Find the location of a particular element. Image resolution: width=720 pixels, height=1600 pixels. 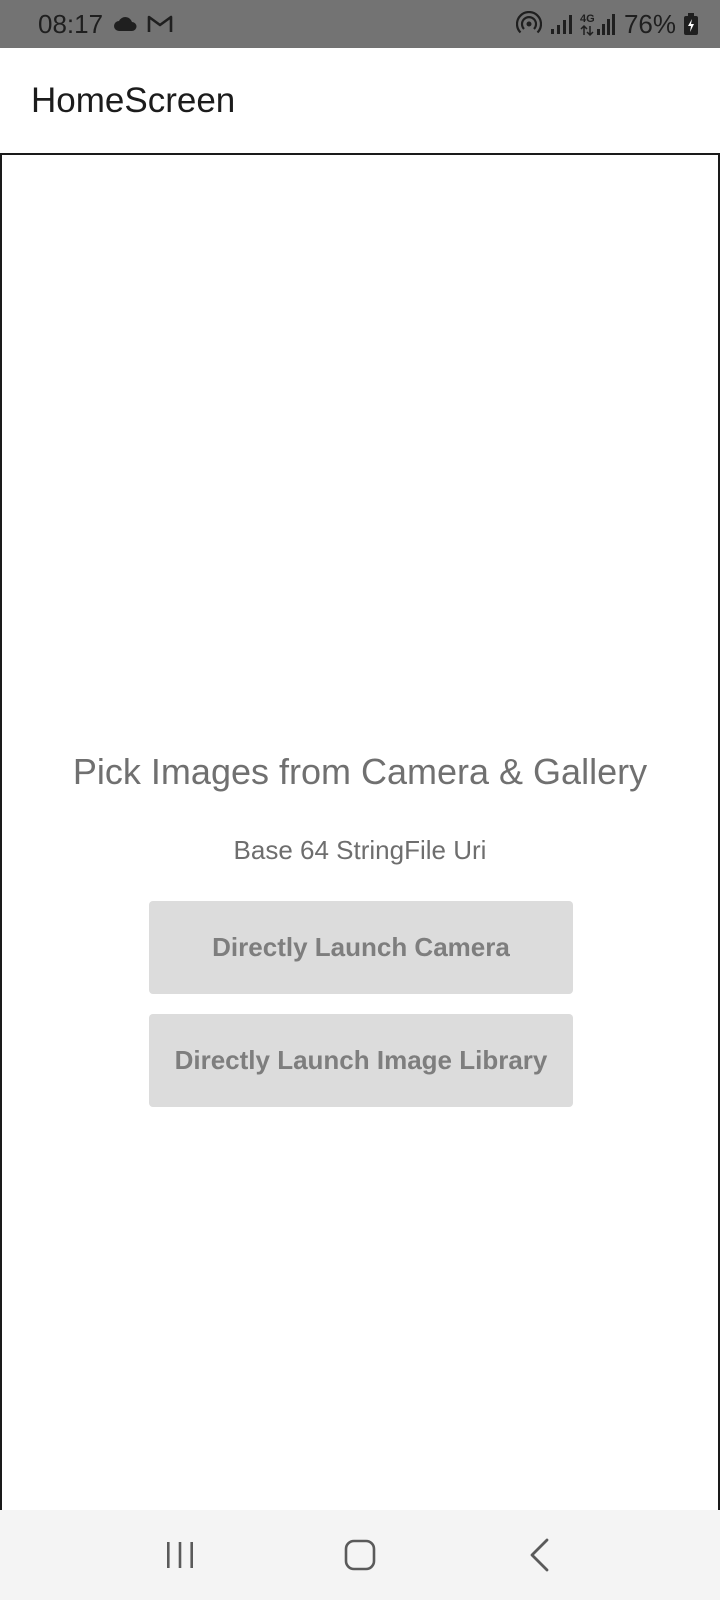

recent-apps-icon is located at coordinates (180, 1555).